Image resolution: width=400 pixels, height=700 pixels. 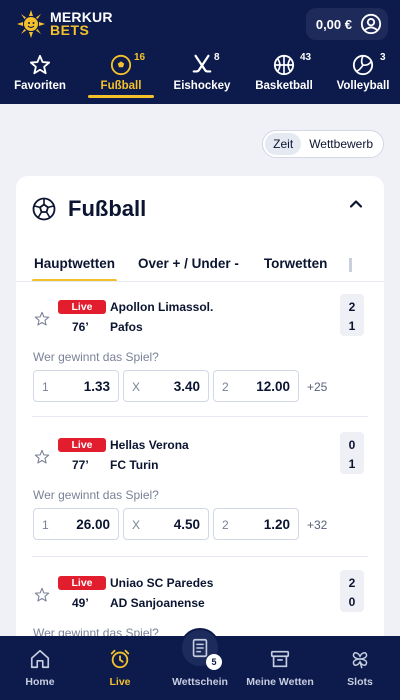 What do you see at coordinates (149, 445) in the screenshot?
I see `home-team: Hellas Verona` at bounding box center [149, 445].